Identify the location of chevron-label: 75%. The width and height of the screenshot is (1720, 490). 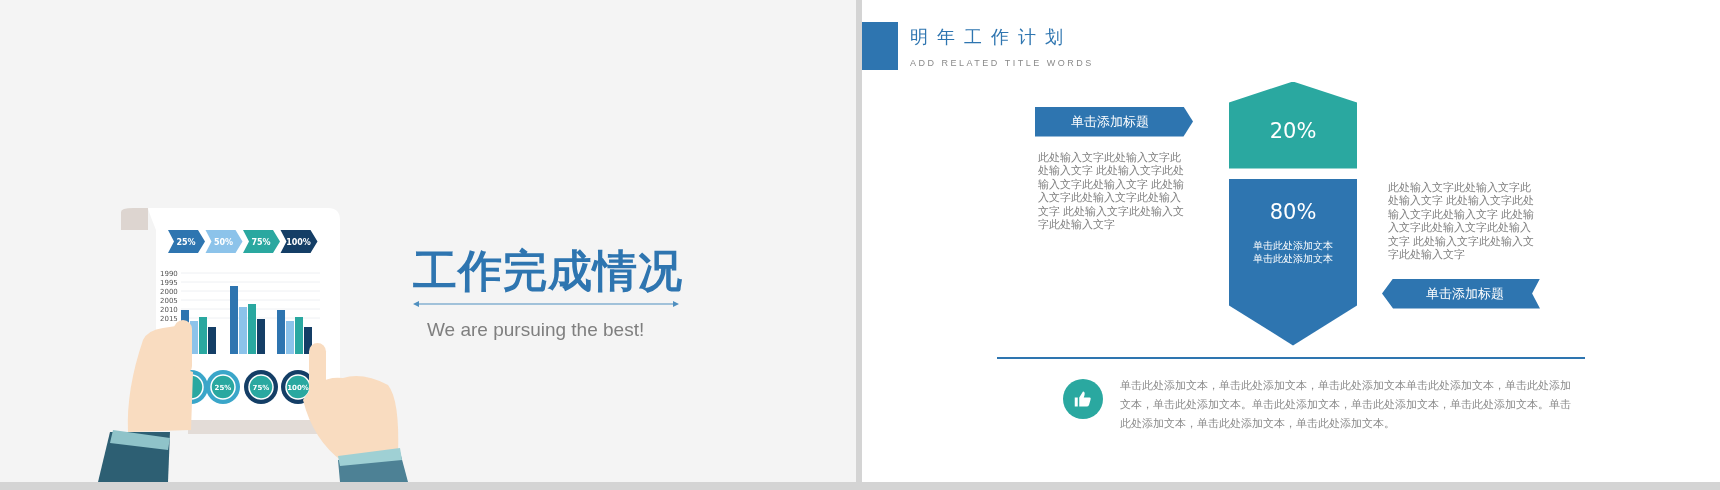
(261, 242).